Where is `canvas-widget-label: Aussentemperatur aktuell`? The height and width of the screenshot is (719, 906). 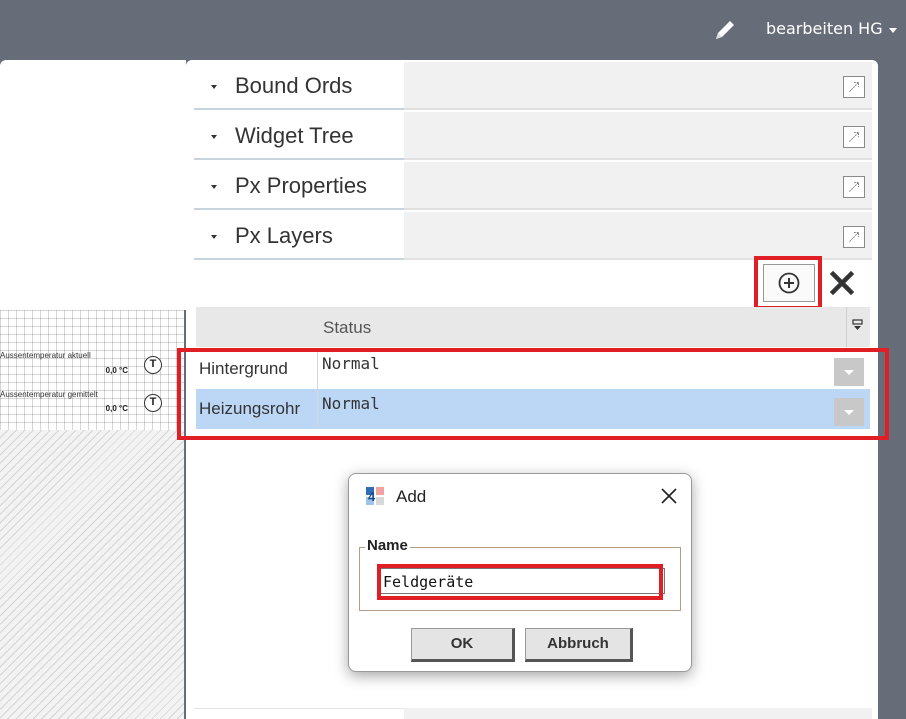
canvas-widget-label: Aussentemperatur aktuell is located at coordinates (45, 355).